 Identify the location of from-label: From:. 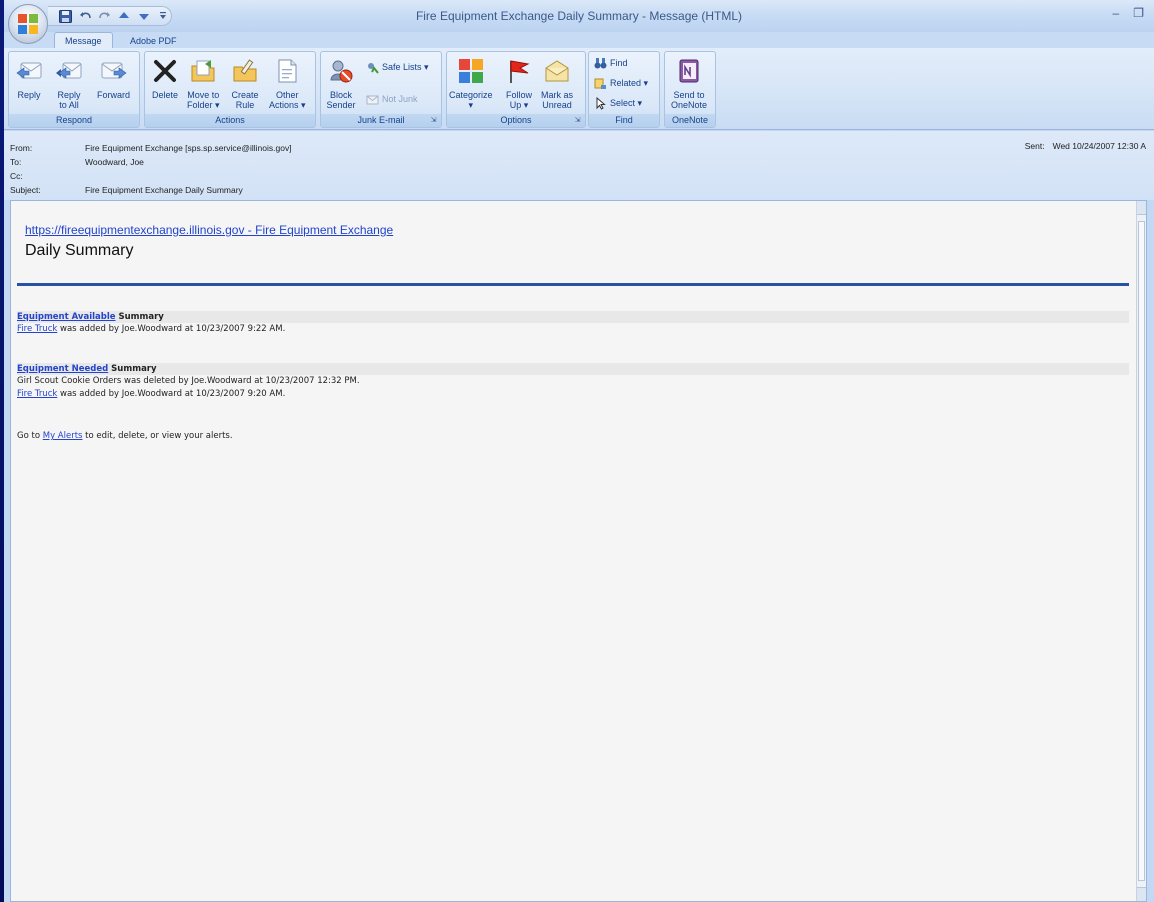
(21, 148).